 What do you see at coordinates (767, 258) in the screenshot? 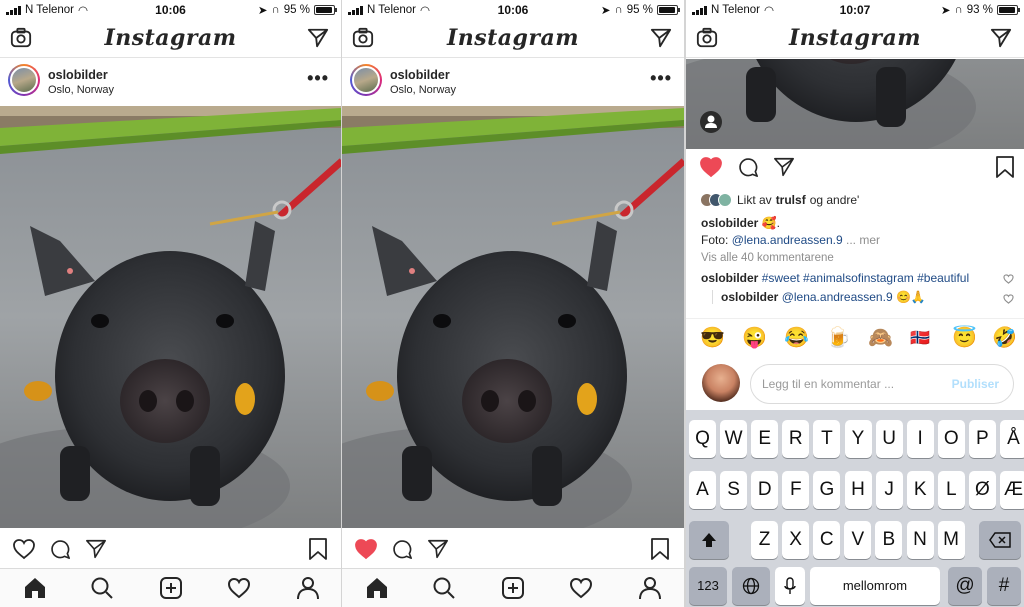
I see `view-all-comments: Vis alle 40 kommentarene` at bounding box center [767, 258].